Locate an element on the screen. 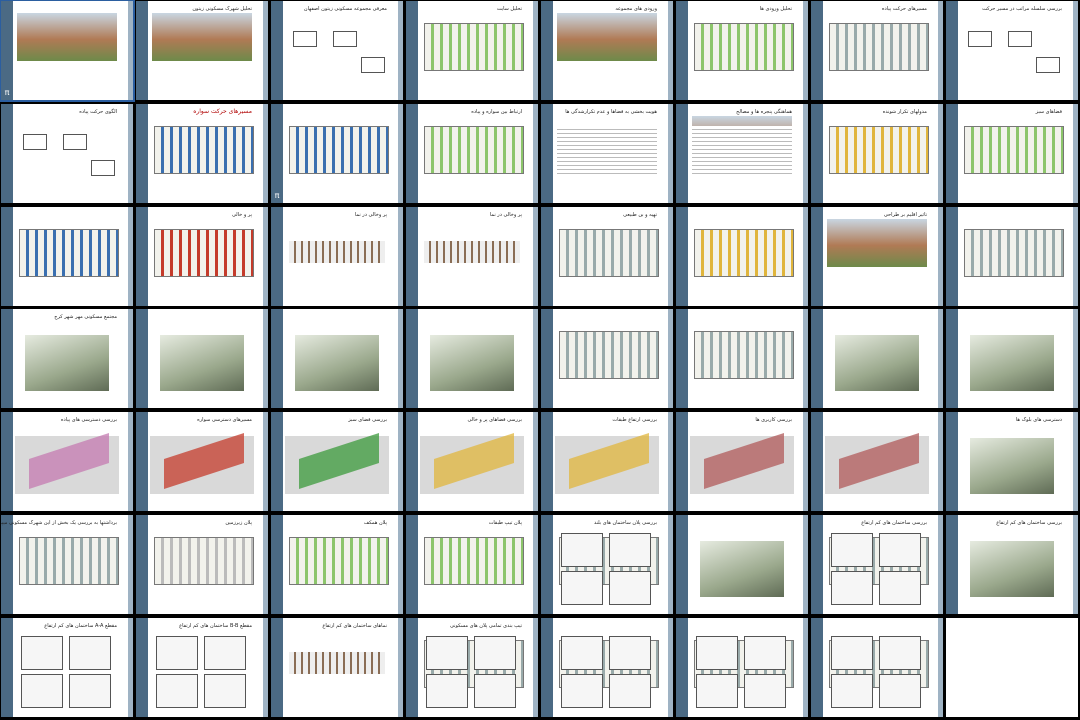  slide-thumbnail: الگوی حرکت پیاده is located at coordinates (67, 153).